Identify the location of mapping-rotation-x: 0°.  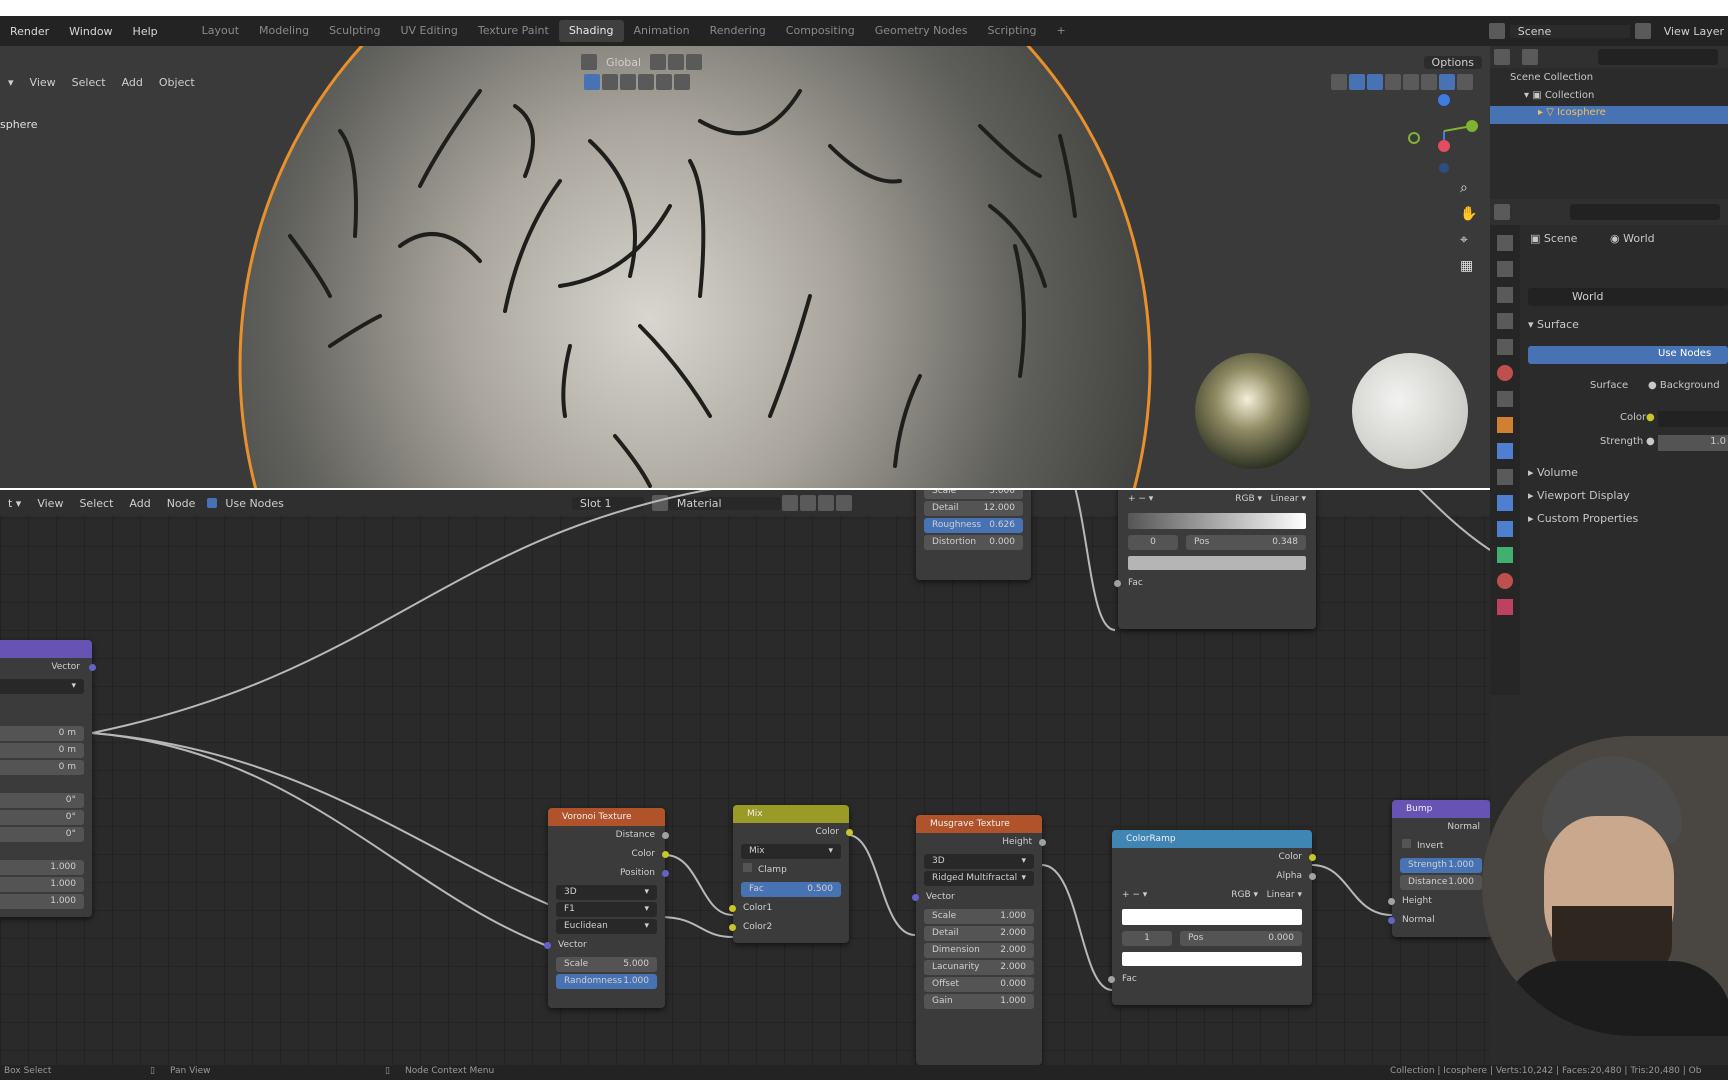
(42, 800).